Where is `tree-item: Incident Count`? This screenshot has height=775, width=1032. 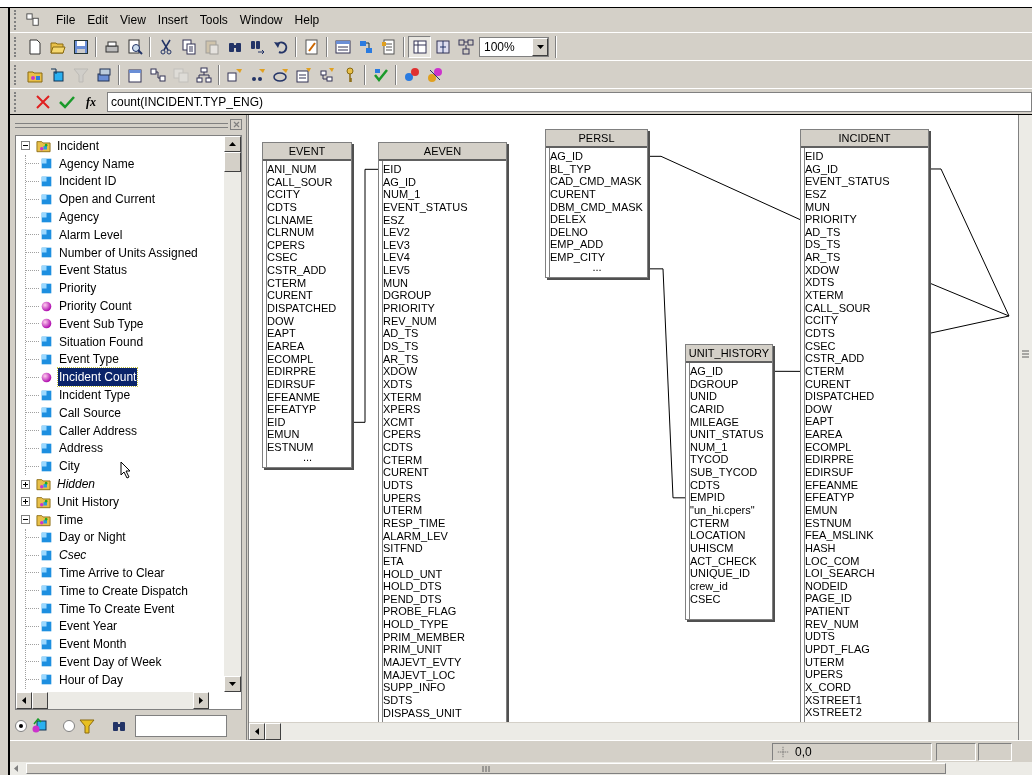 tree-item: Incident Count is located at coordinates (98, 377).